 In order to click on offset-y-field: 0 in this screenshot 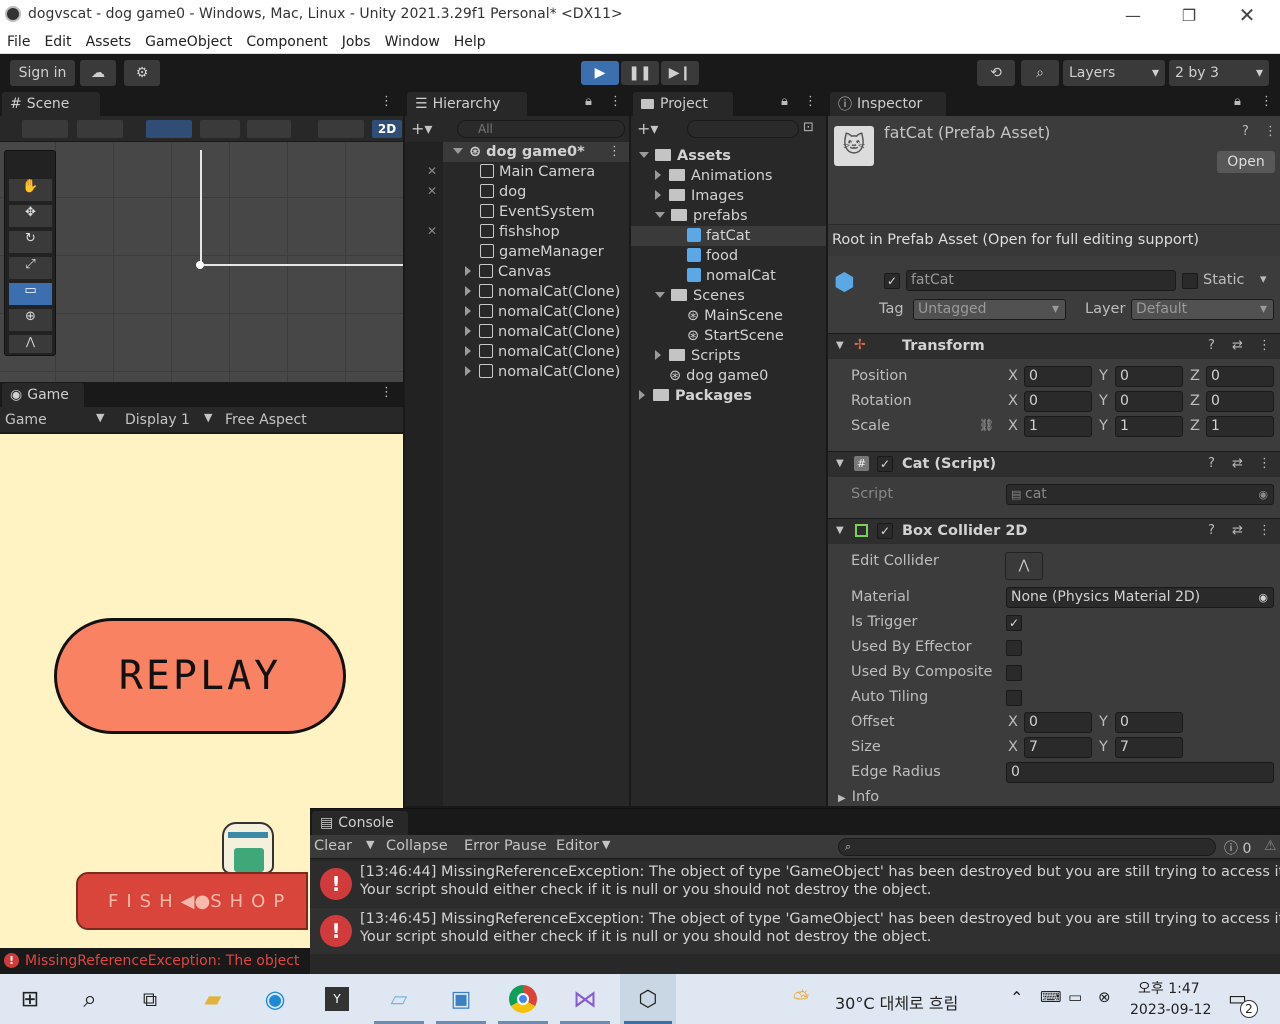, I will do `click(1149, 722)`.